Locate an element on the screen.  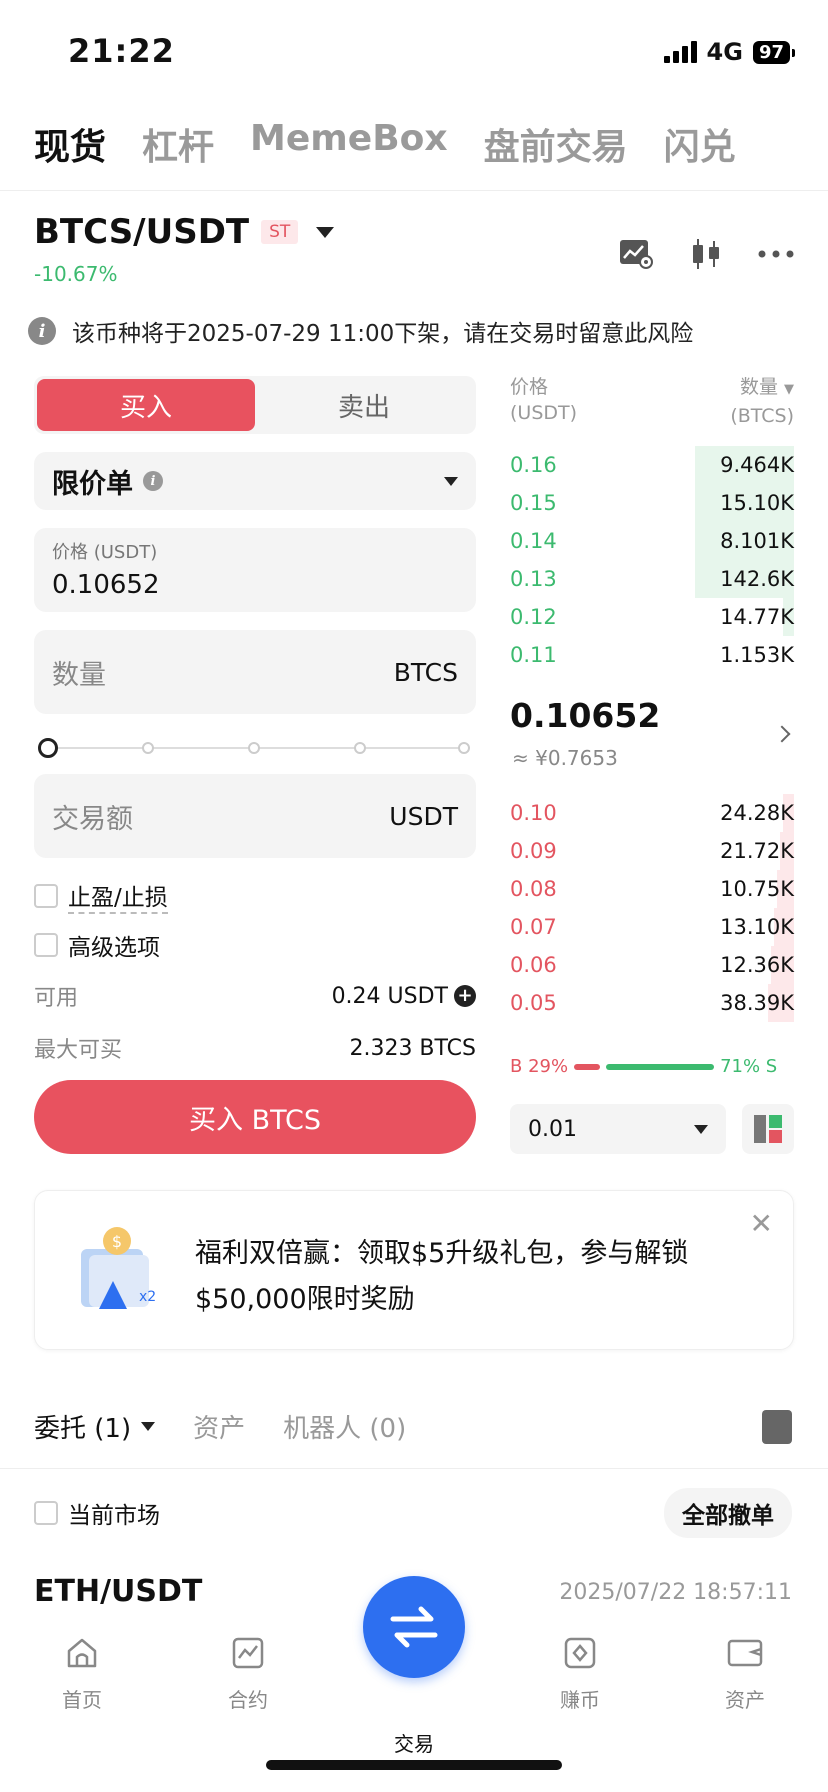
precision-select: 0.01 is located at coordinates (618, 1129).